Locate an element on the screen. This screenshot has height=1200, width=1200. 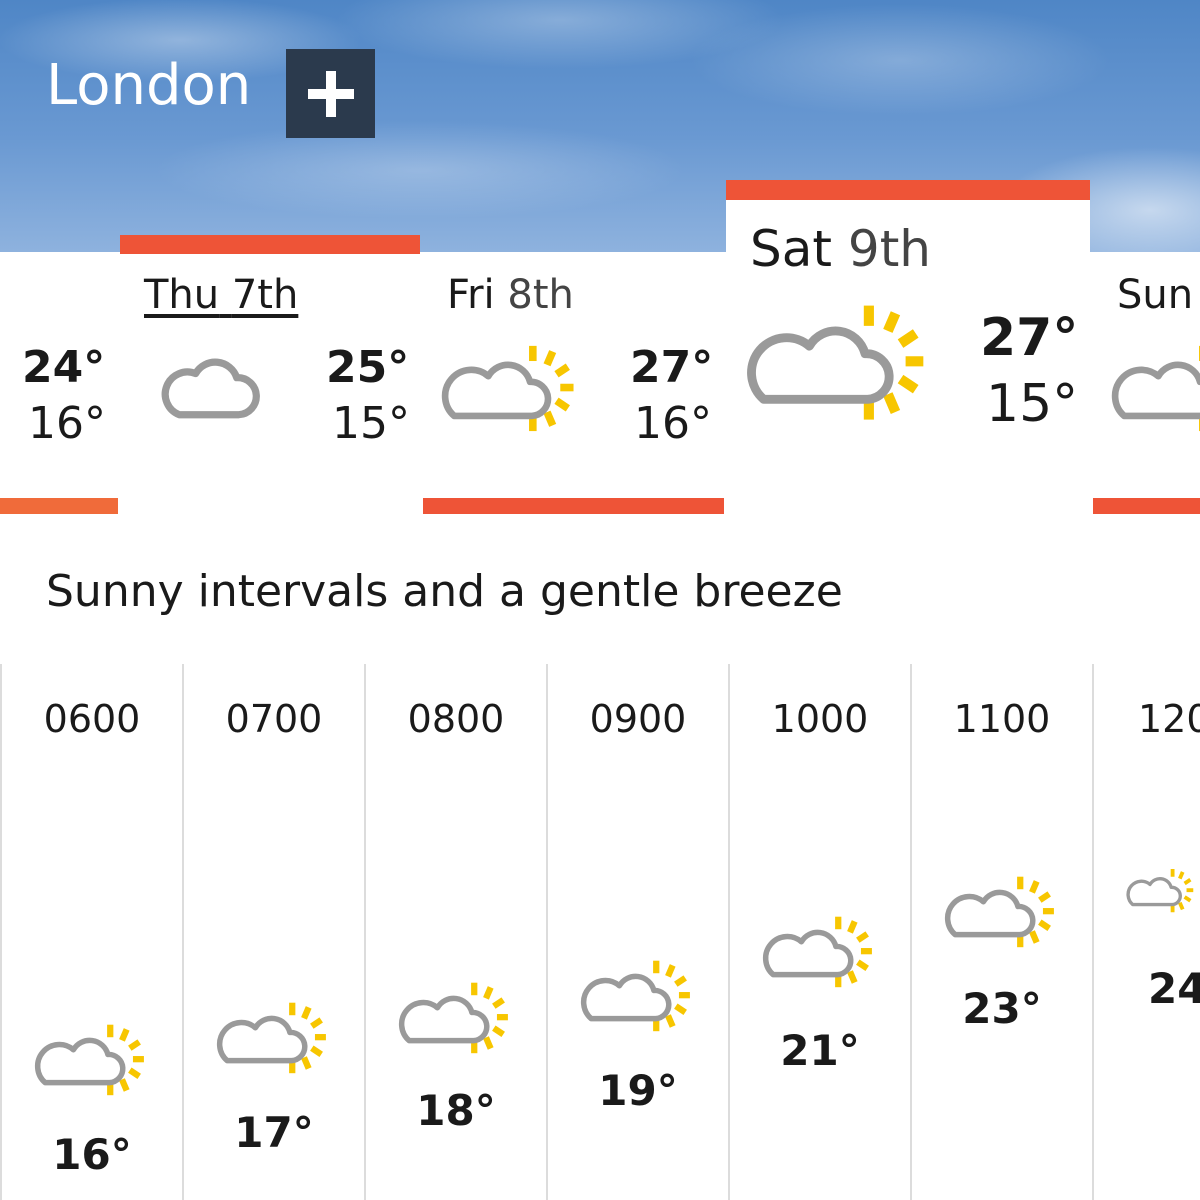
hour-time: 0800 is located at coordinates (456, 719).